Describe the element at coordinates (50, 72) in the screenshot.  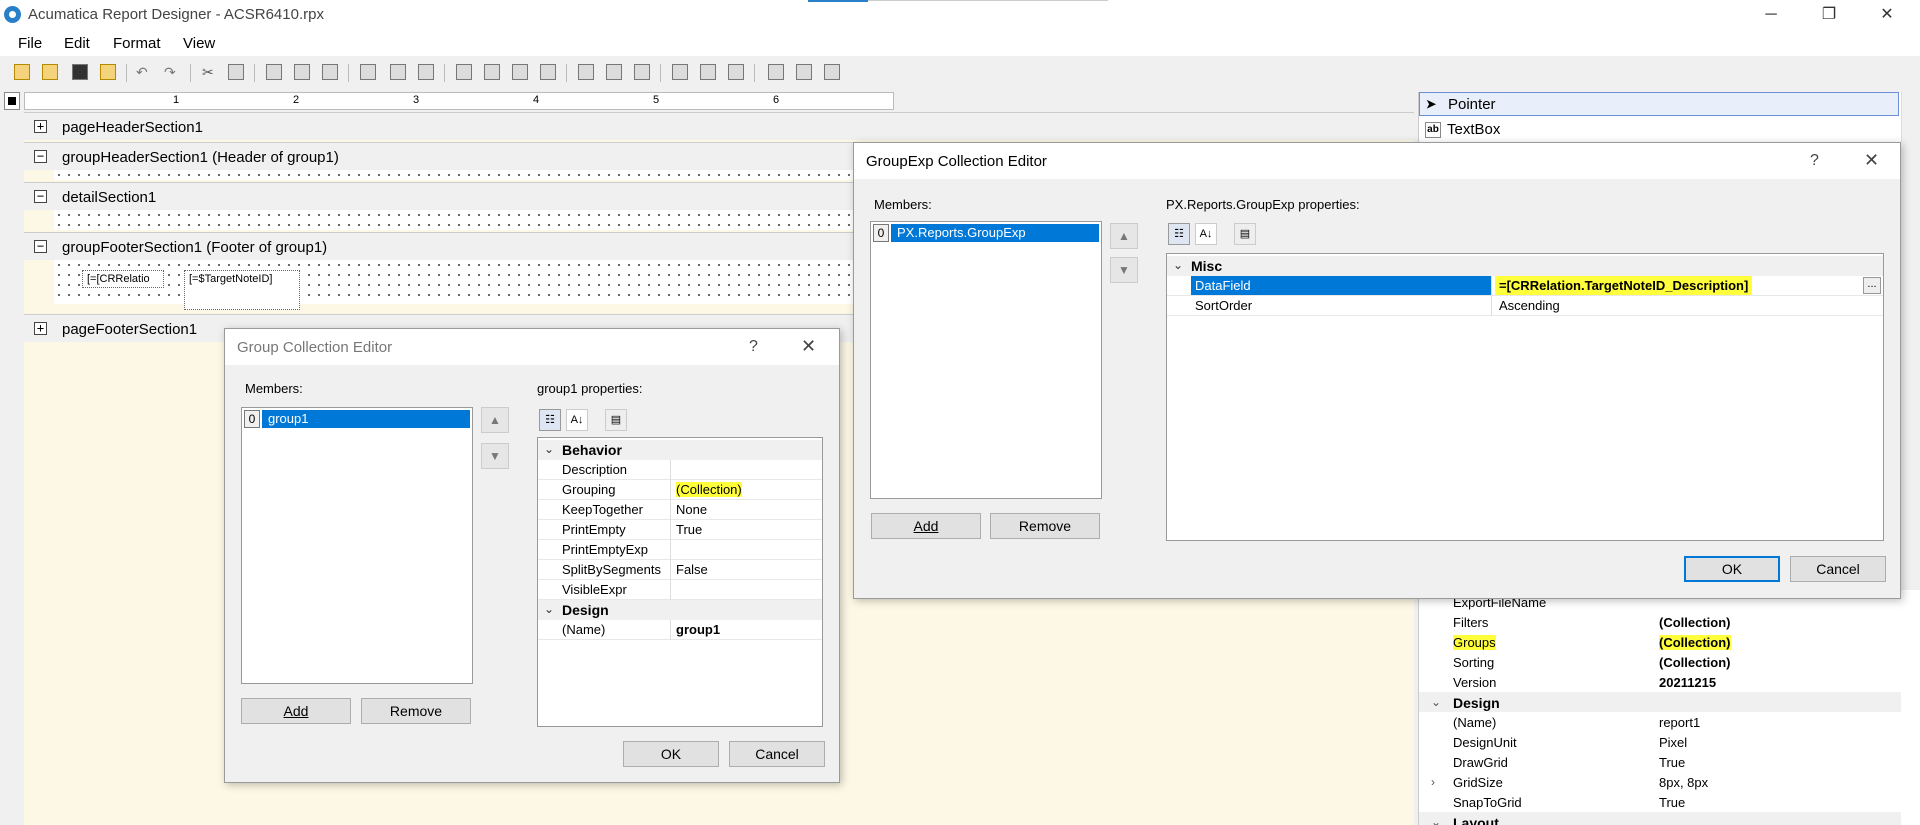
I see `open-icon` at that location.